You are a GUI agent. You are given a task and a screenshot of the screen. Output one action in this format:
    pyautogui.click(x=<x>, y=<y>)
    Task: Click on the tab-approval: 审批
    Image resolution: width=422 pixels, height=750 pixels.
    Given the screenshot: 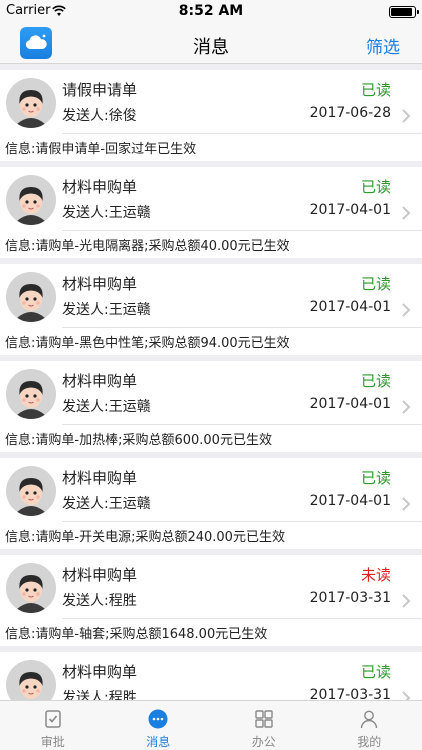 What is the action you would take?
    pyautogui.click(x=53, y=725)
    